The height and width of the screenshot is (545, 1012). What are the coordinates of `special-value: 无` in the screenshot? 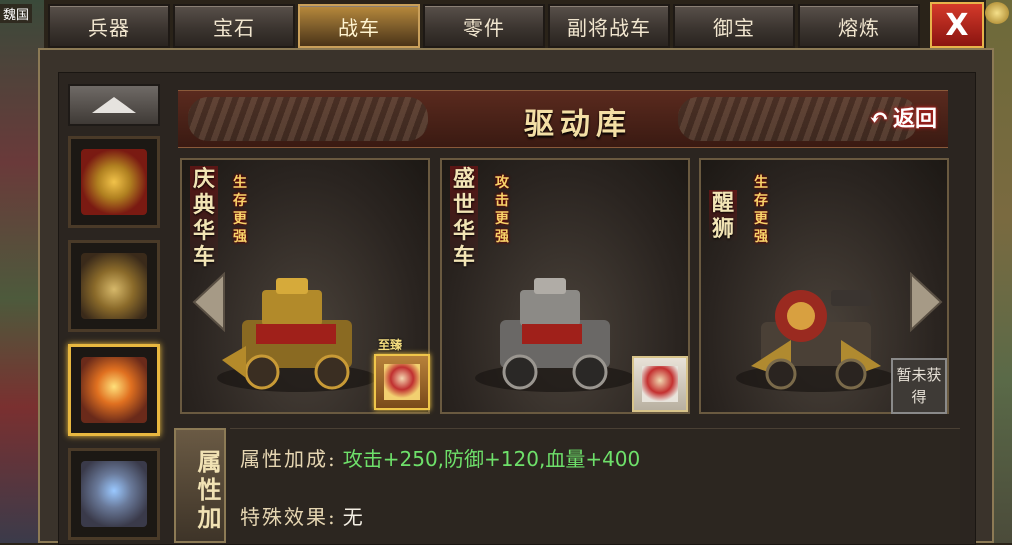 It's located at (352, 517).